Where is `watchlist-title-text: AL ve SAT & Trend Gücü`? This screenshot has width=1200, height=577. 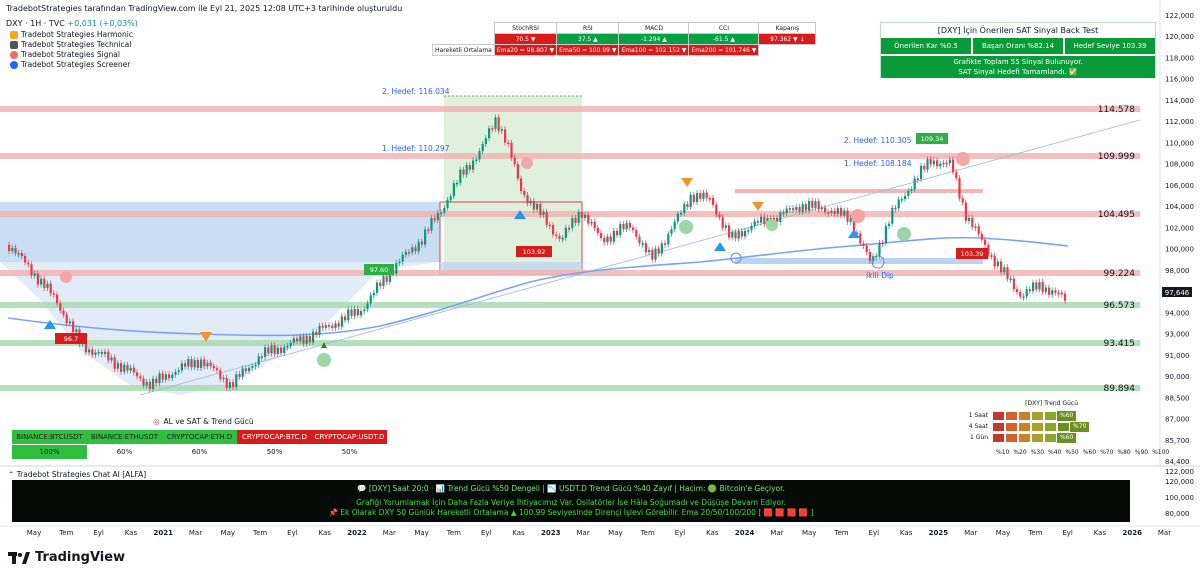
watchlist-title-text: AL ve SAT & Trend Gücü is located at coordinates (208, 421).